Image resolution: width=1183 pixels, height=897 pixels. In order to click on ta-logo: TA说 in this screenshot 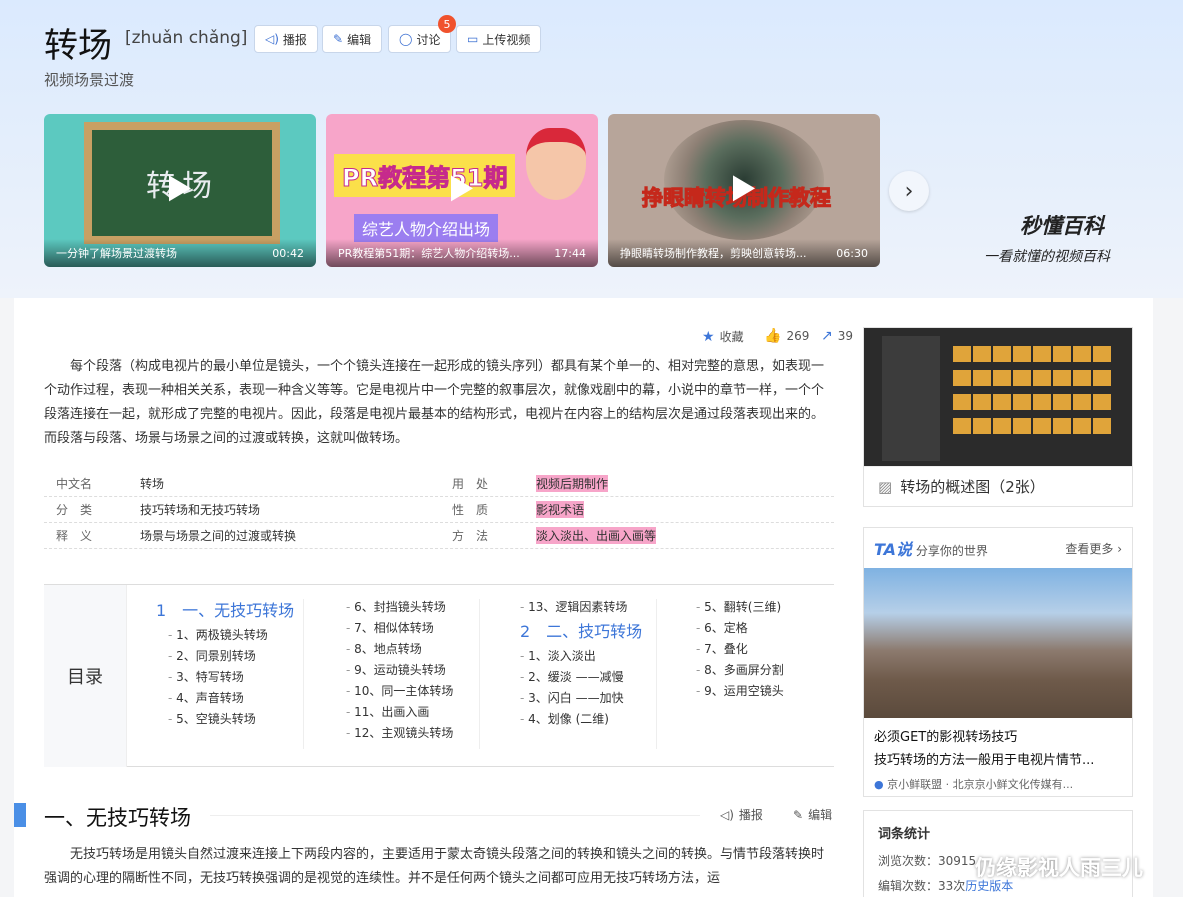, I will do `click(893, 549)`.